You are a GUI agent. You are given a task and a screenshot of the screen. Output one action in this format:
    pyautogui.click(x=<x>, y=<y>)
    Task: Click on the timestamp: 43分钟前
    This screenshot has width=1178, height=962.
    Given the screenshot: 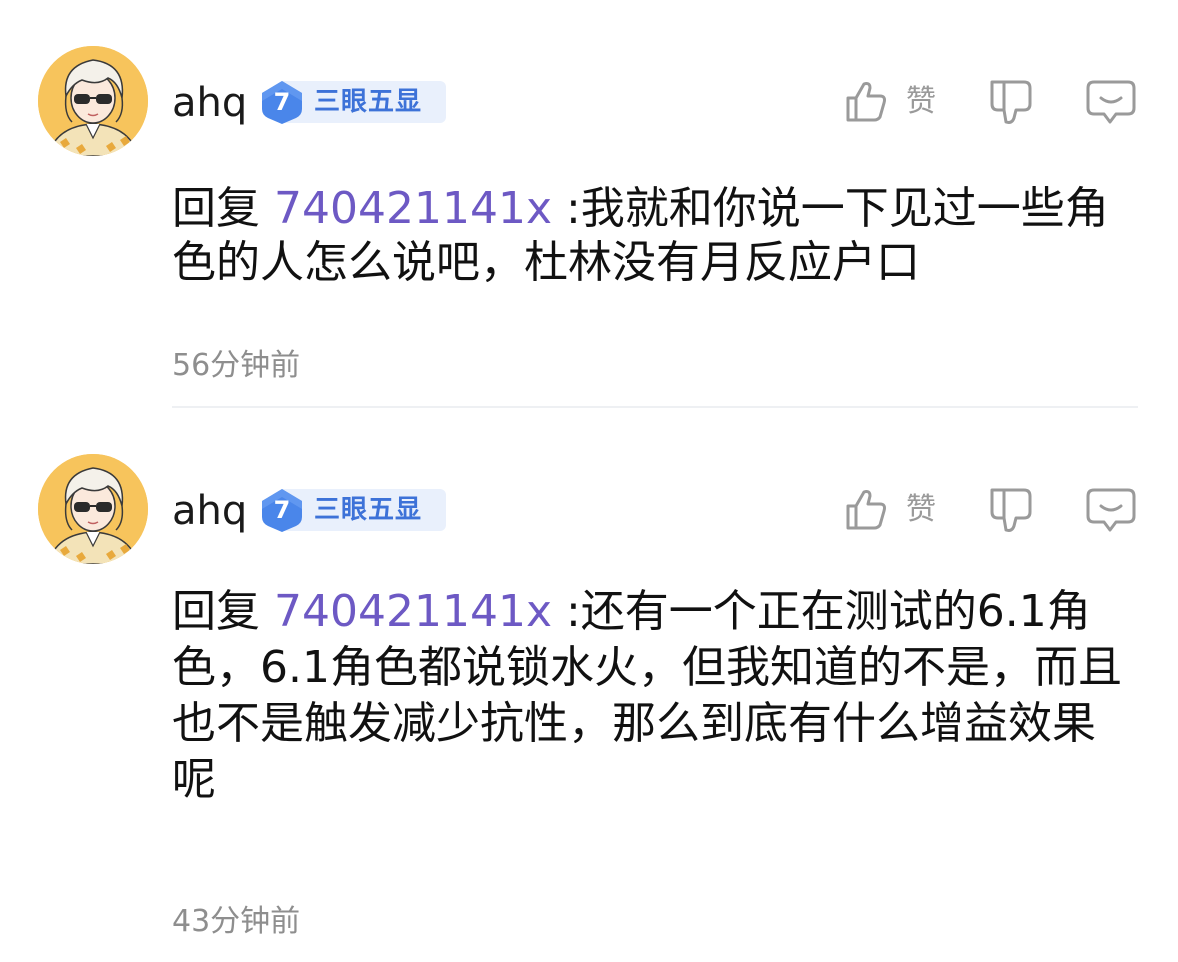 What is the action you would take?
    pyautogui.click(x=236, y=921)
    